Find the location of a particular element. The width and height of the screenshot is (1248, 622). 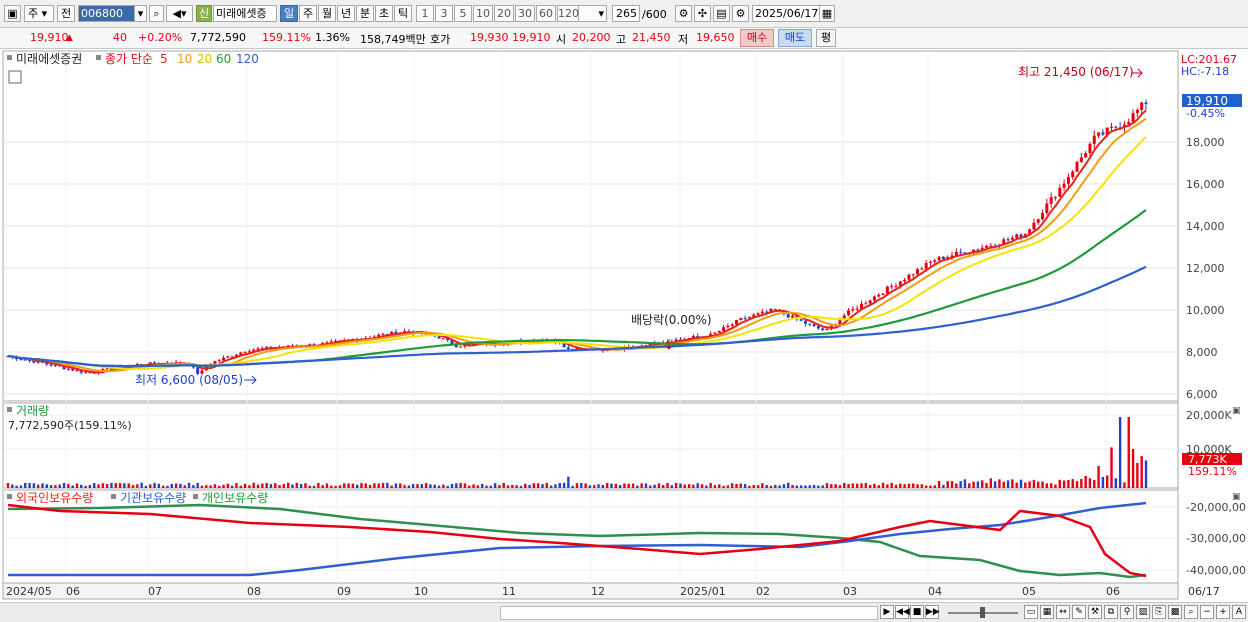

zoom-in-icon: + is located at coordinates (1223, 612).